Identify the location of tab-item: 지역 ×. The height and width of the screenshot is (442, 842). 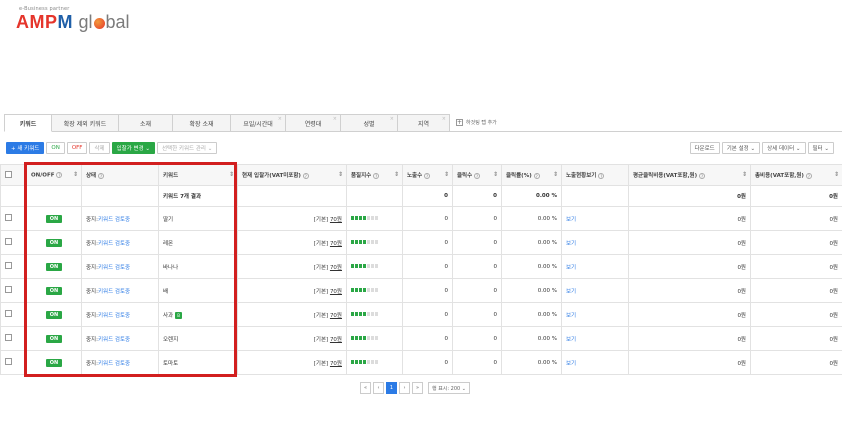
(424, 123).